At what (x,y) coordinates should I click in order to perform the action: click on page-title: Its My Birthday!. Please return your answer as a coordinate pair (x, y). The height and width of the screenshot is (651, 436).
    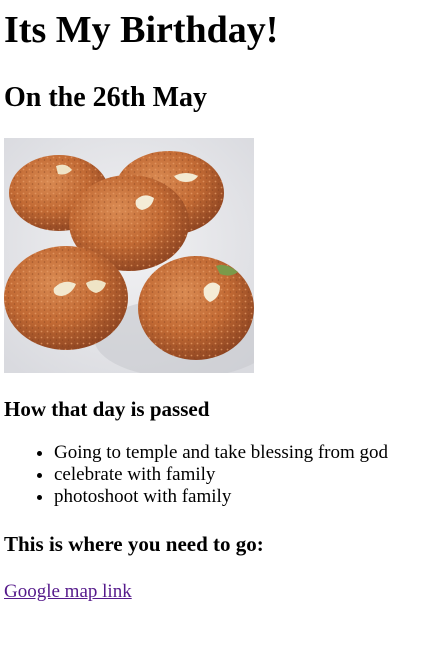
    Looking at the image, I should click on (141, 30).